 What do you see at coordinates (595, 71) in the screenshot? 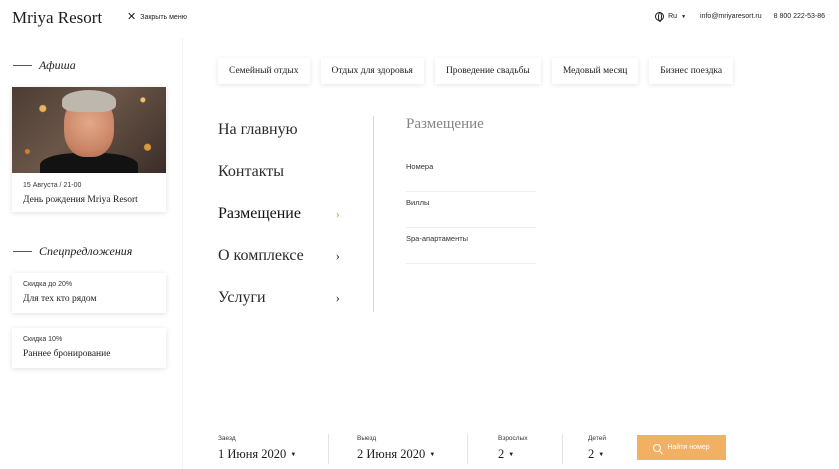
I see `category-honeymoon: Медовый месяц` at bounding box center [595, 71].